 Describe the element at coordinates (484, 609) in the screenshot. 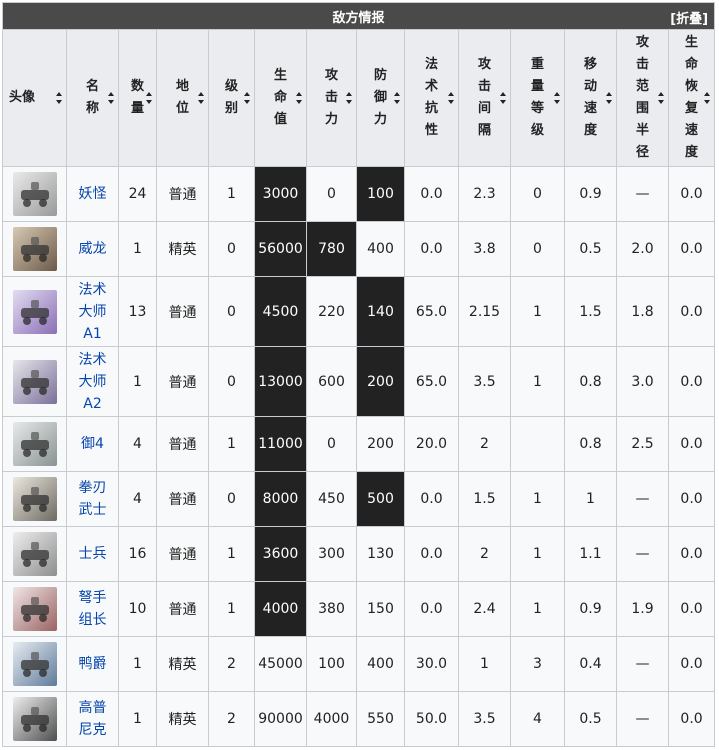

I see `cell-interval: 2.4` at that location.